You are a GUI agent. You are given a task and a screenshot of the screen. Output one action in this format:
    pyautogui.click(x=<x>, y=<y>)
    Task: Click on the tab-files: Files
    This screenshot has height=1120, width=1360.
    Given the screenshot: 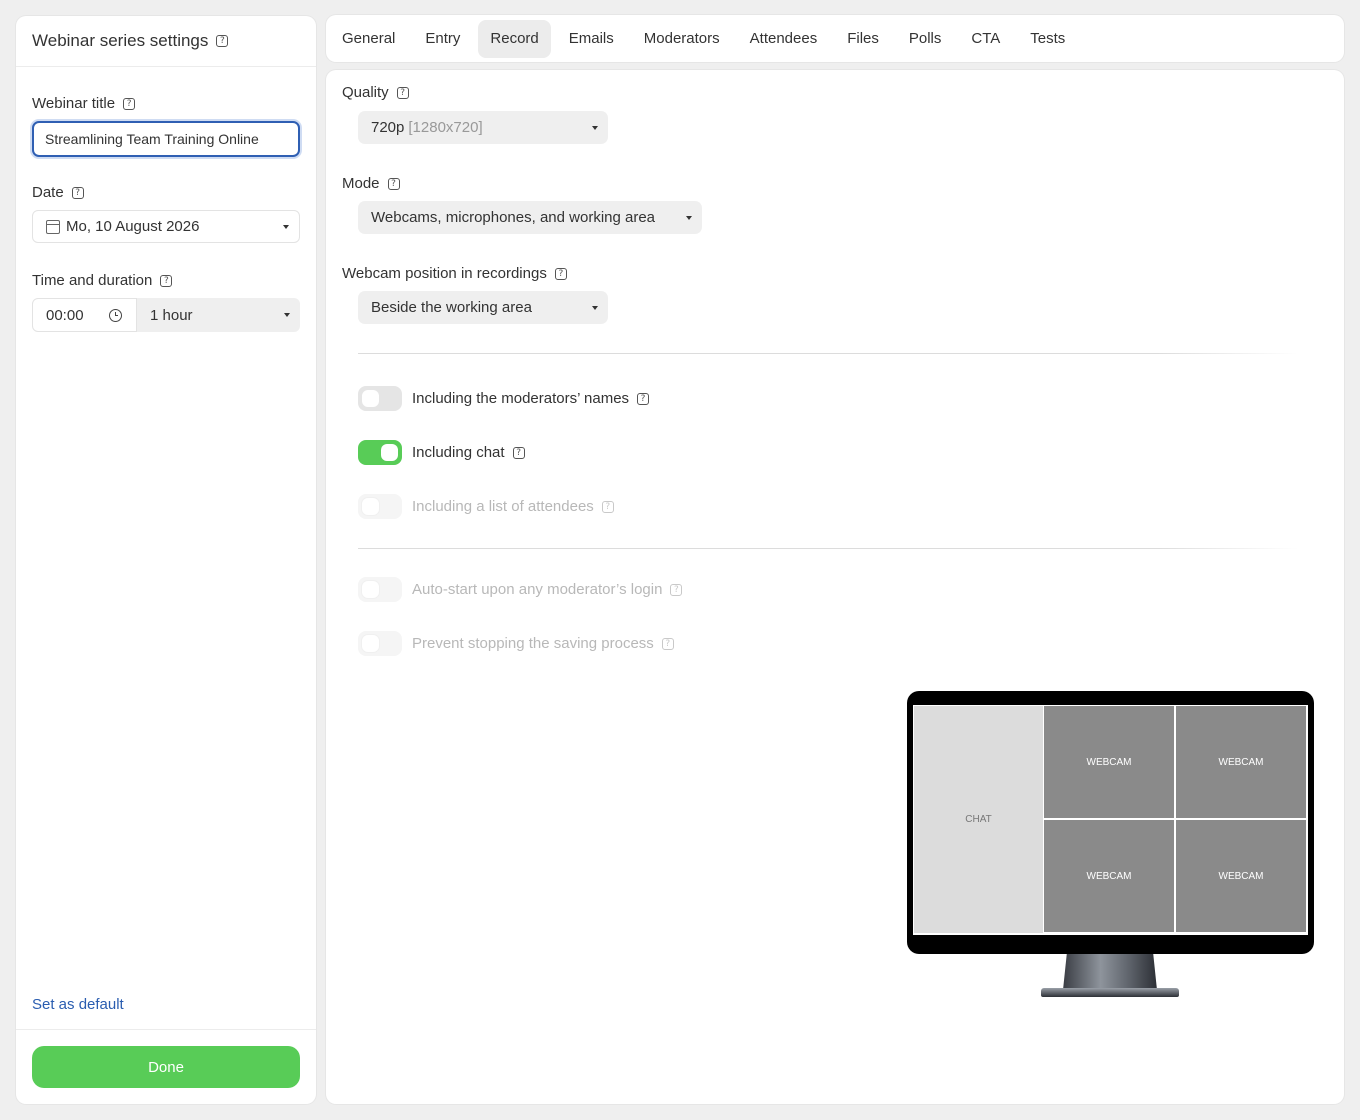 What is the action you would take?
    pyautogui.click(x=863, y=39)
    